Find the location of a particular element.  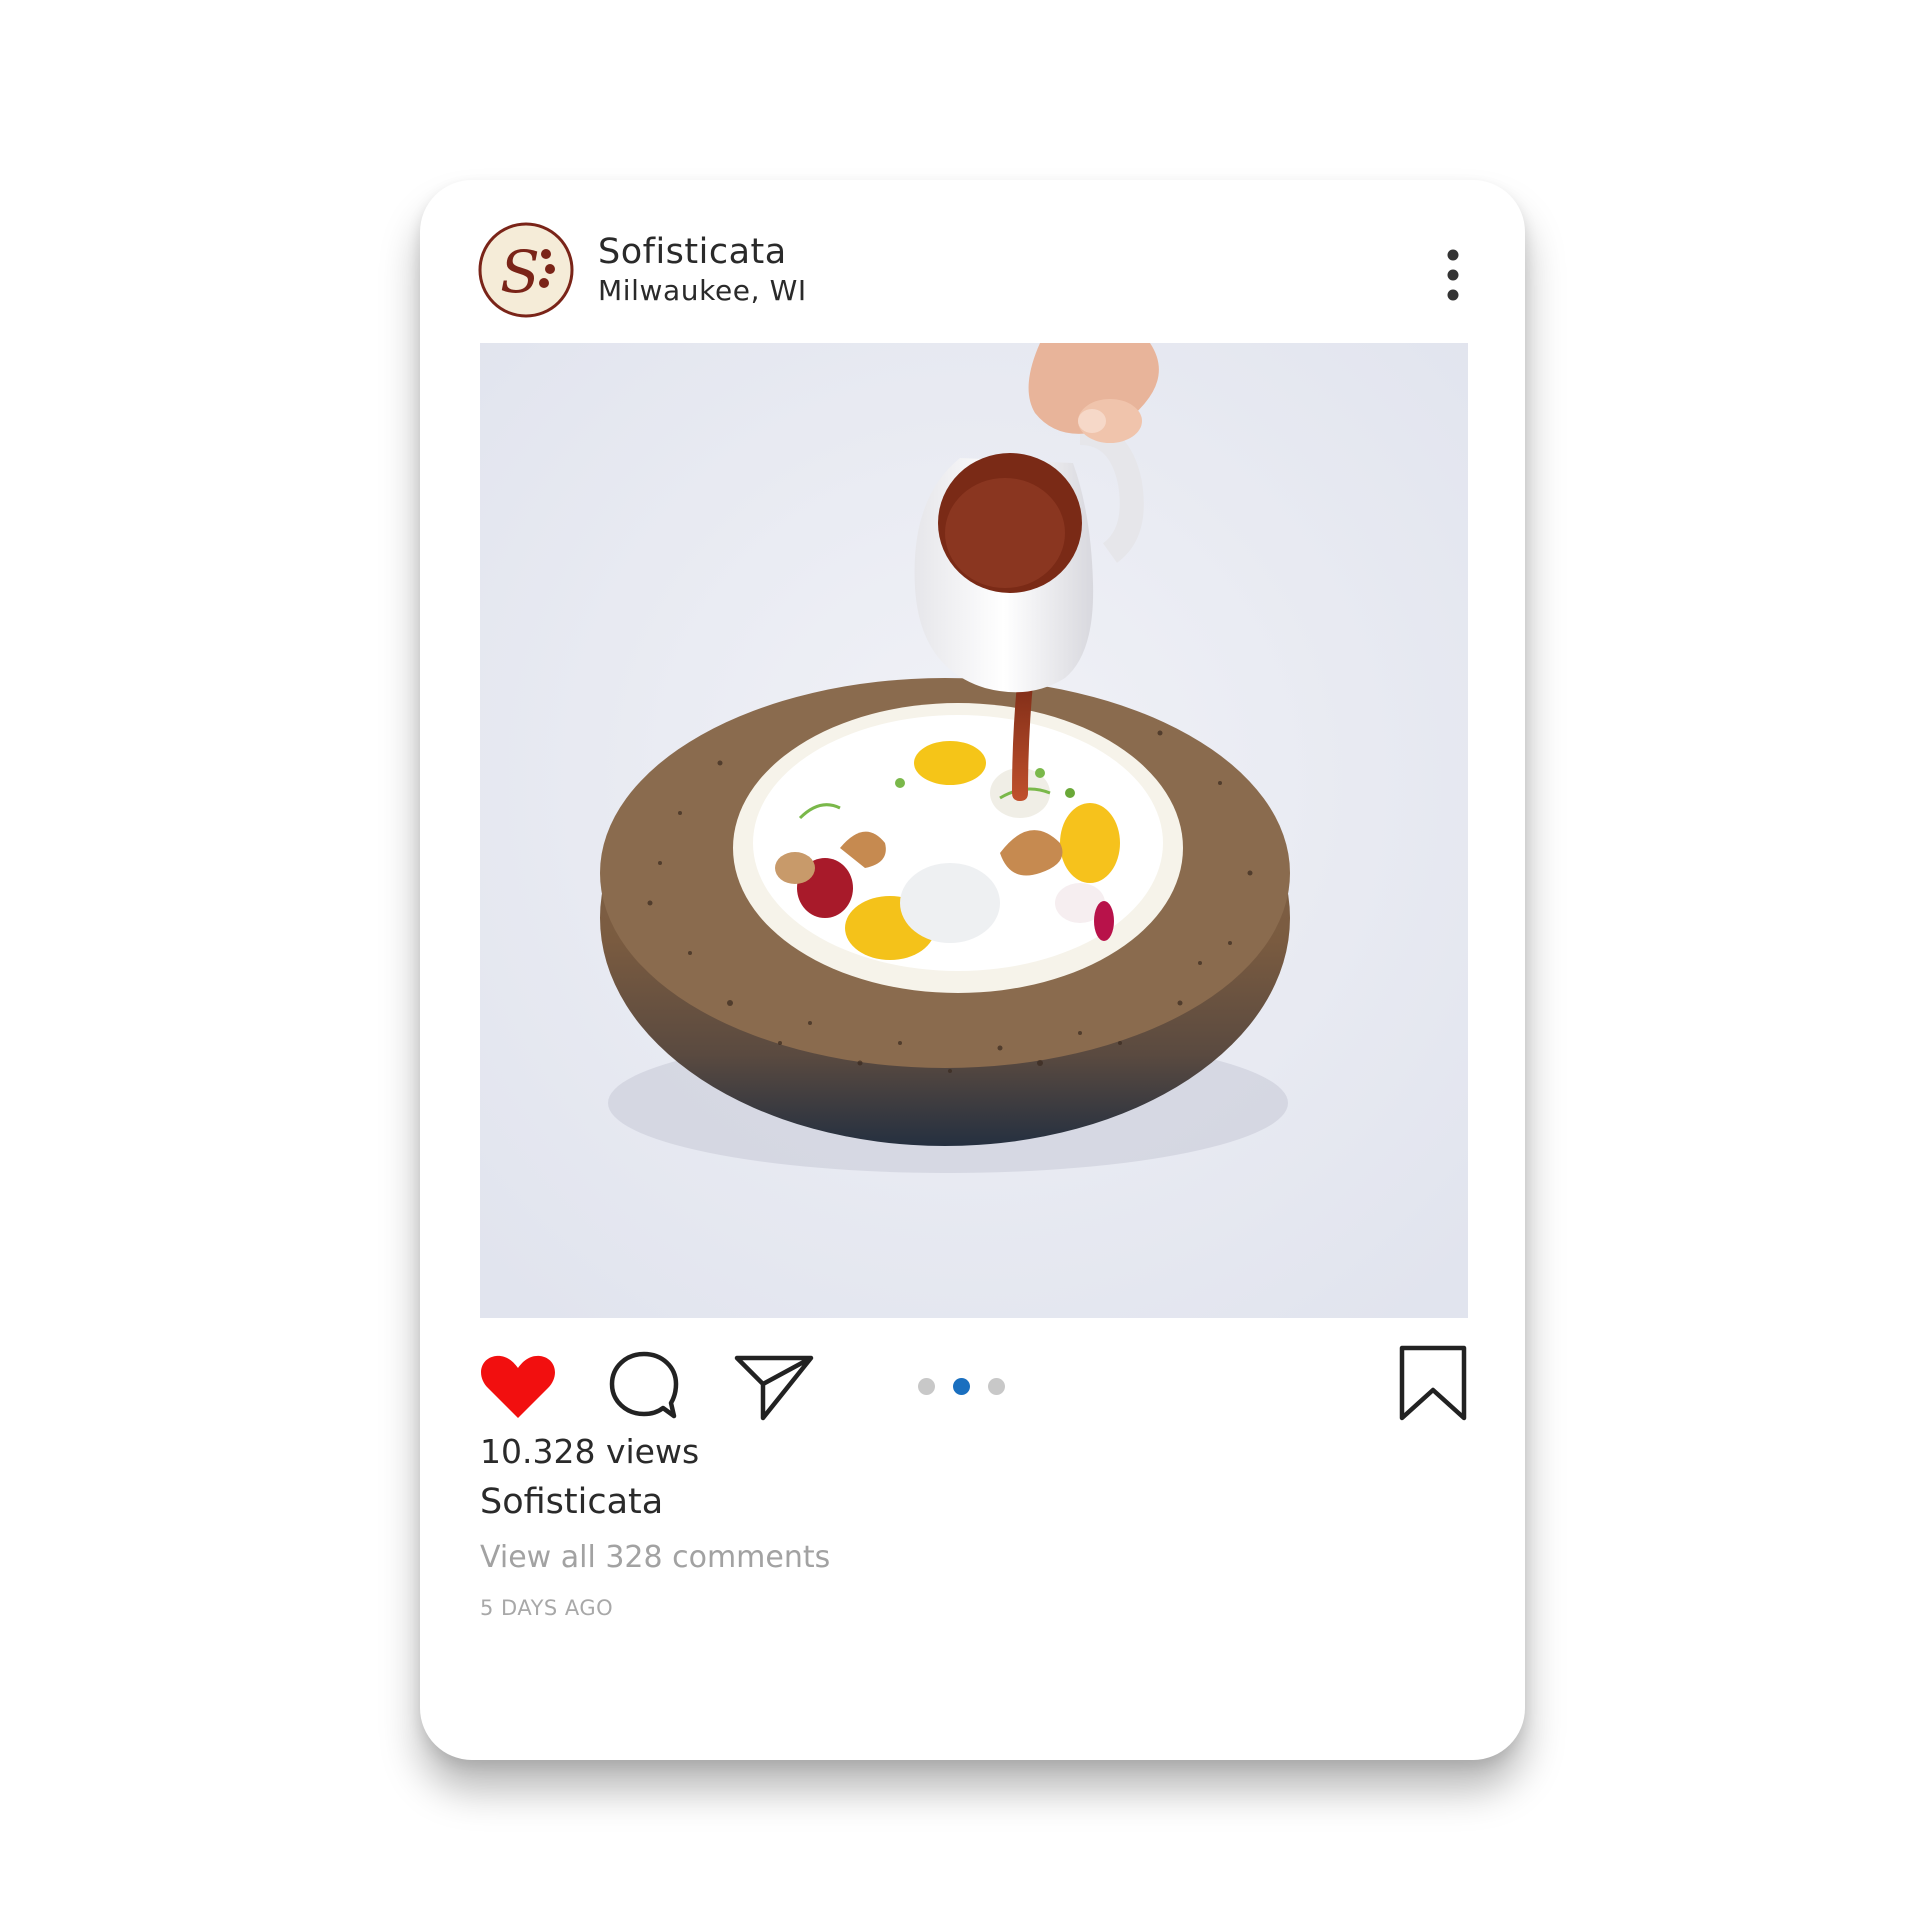

view-comments-link: View all 328 comments is located at coordinates (655, 1557).